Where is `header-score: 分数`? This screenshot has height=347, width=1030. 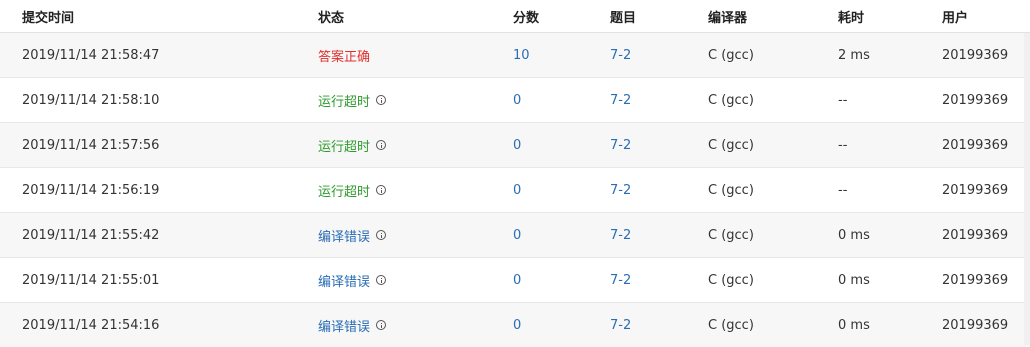
header-score: 分数 is located at coordinates (526, 18).